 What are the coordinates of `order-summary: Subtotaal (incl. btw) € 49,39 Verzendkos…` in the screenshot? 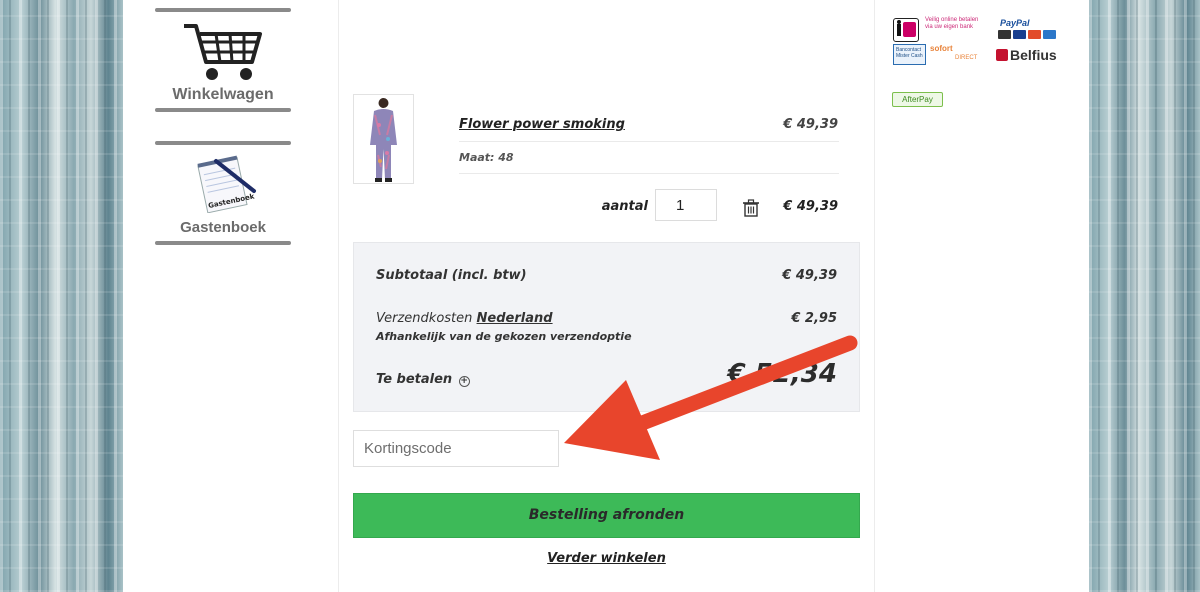 It's located at (606, 327).